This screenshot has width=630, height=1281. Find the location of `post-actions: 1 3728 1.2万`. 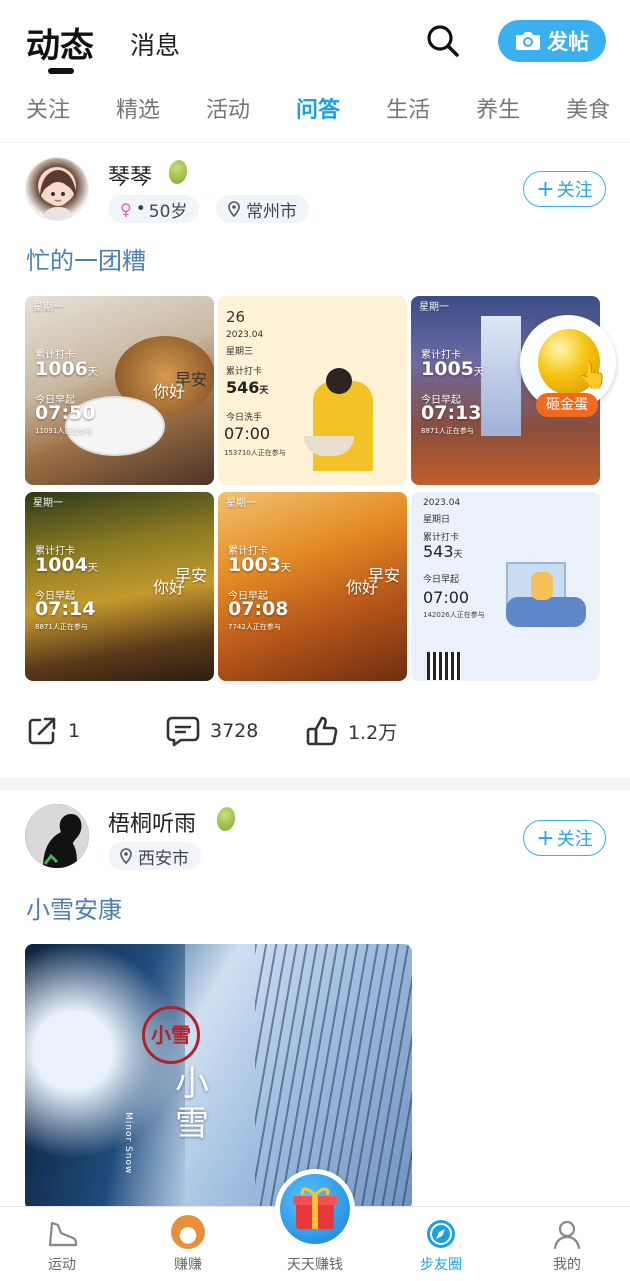

post-actions: 1 3728 1.2万 is located at coordinates (315, 735).